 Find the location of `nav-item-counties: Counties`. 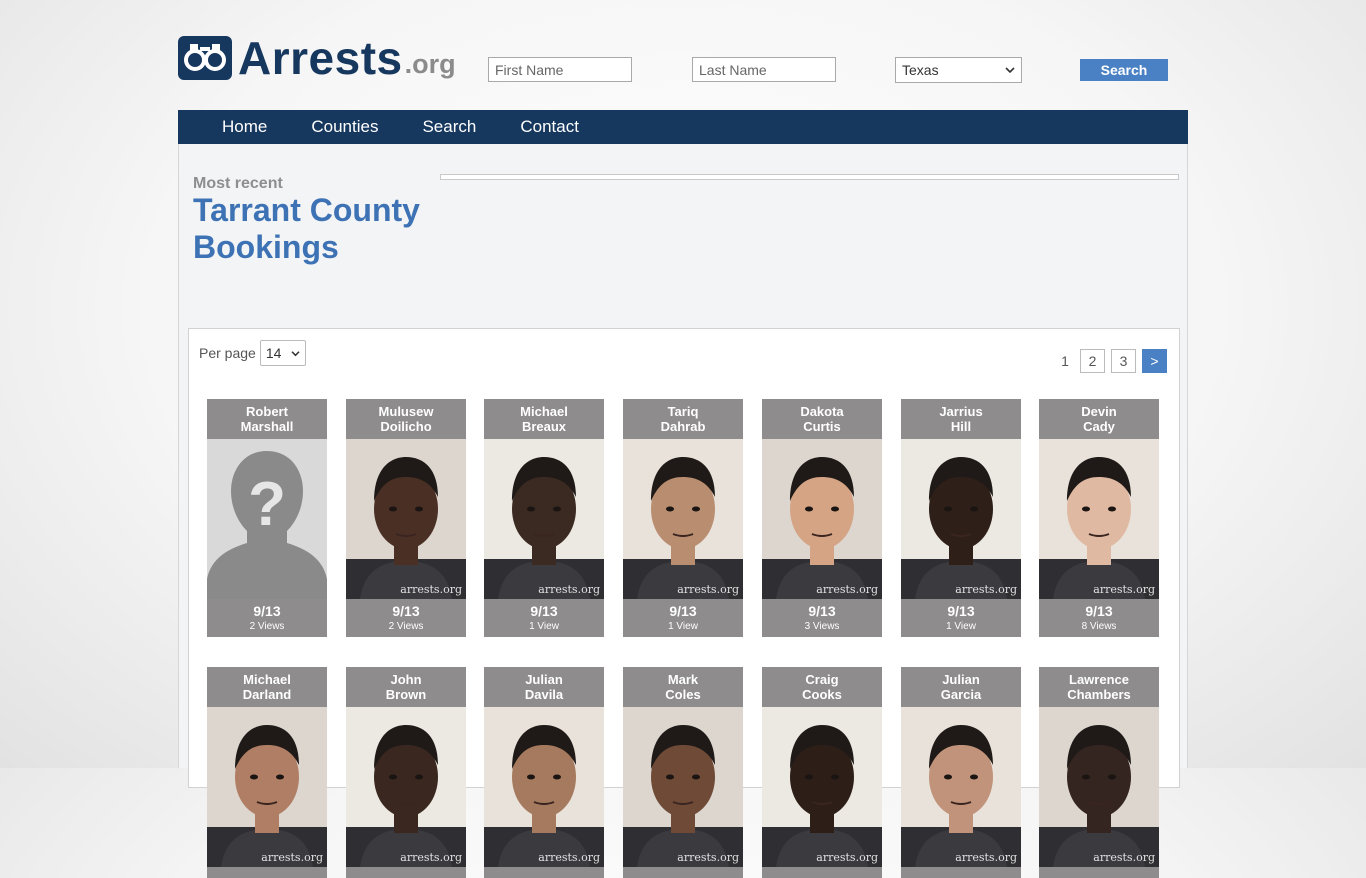

nav-item-counties: Counties is located at coordinates (344, 127).